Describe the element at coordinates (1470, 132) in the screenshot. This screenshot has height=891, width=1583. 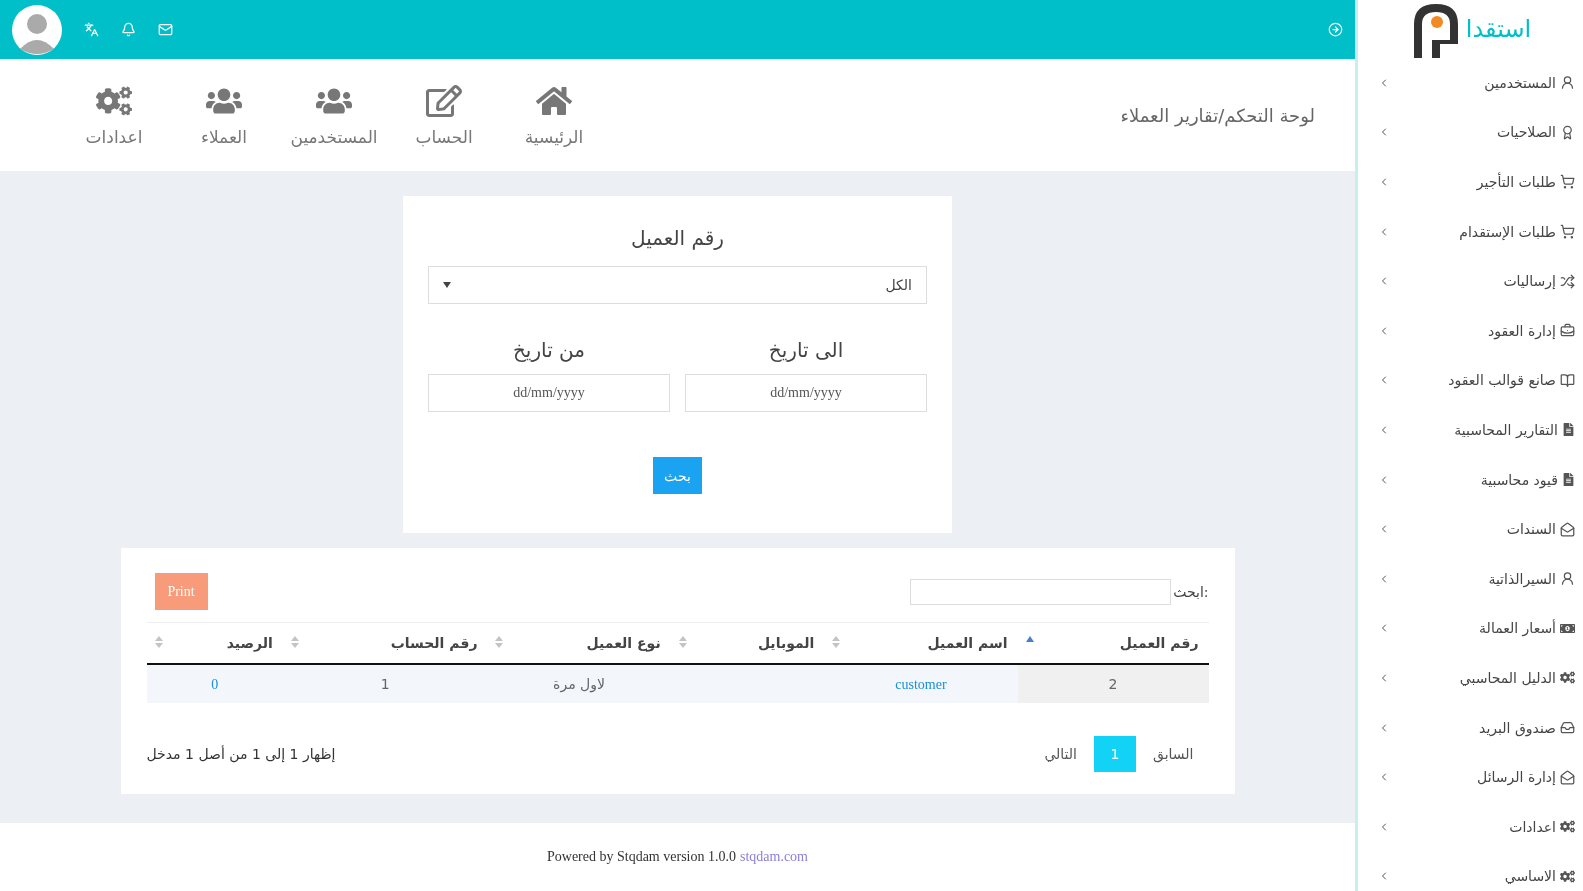
I see `sidebar-item: الصلاحيات` at that location.